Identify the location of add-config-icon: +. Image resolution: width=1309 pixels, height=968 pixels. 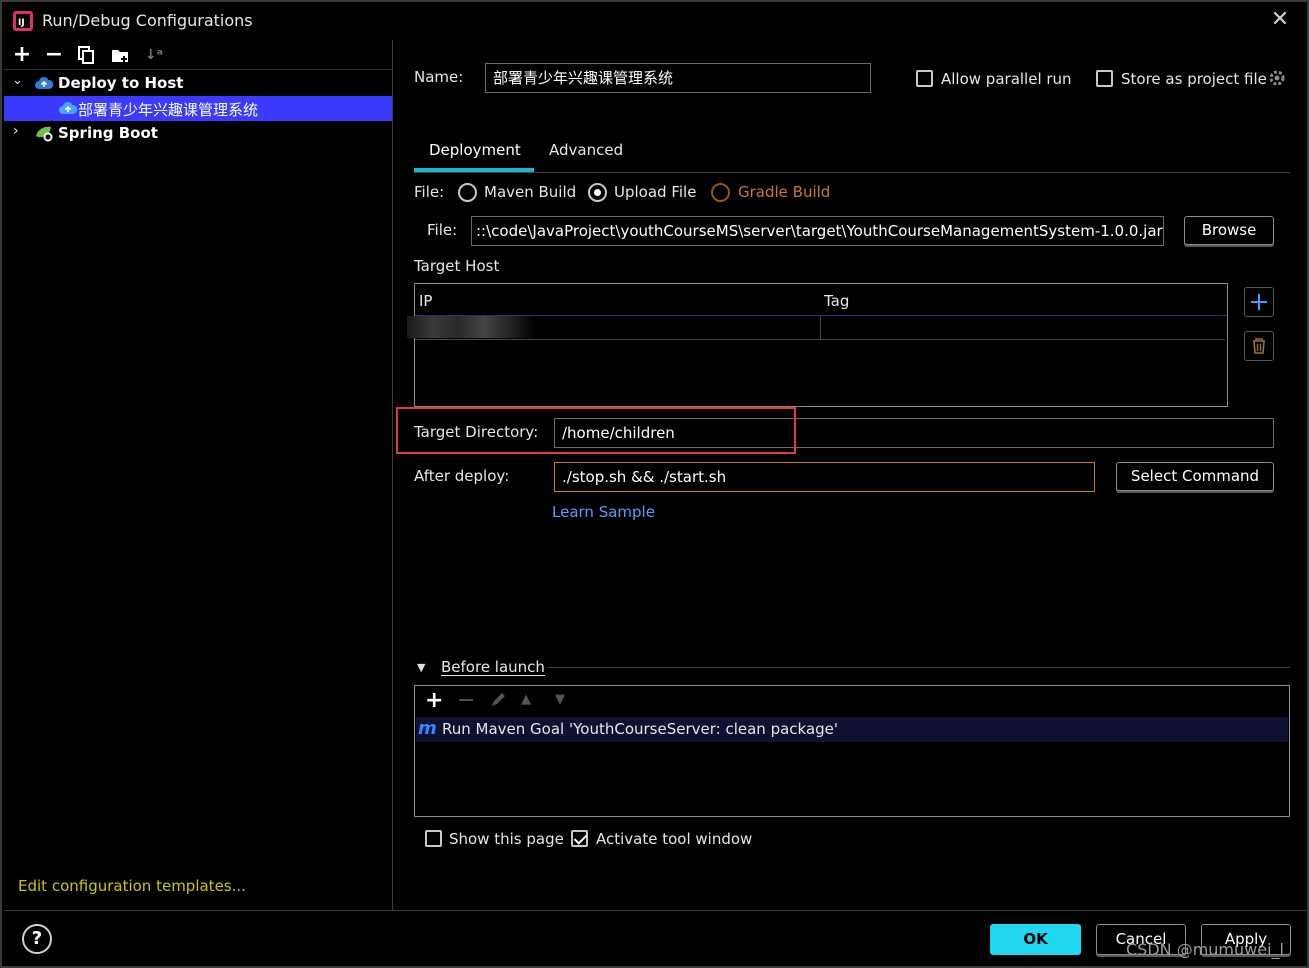
(22, 56).